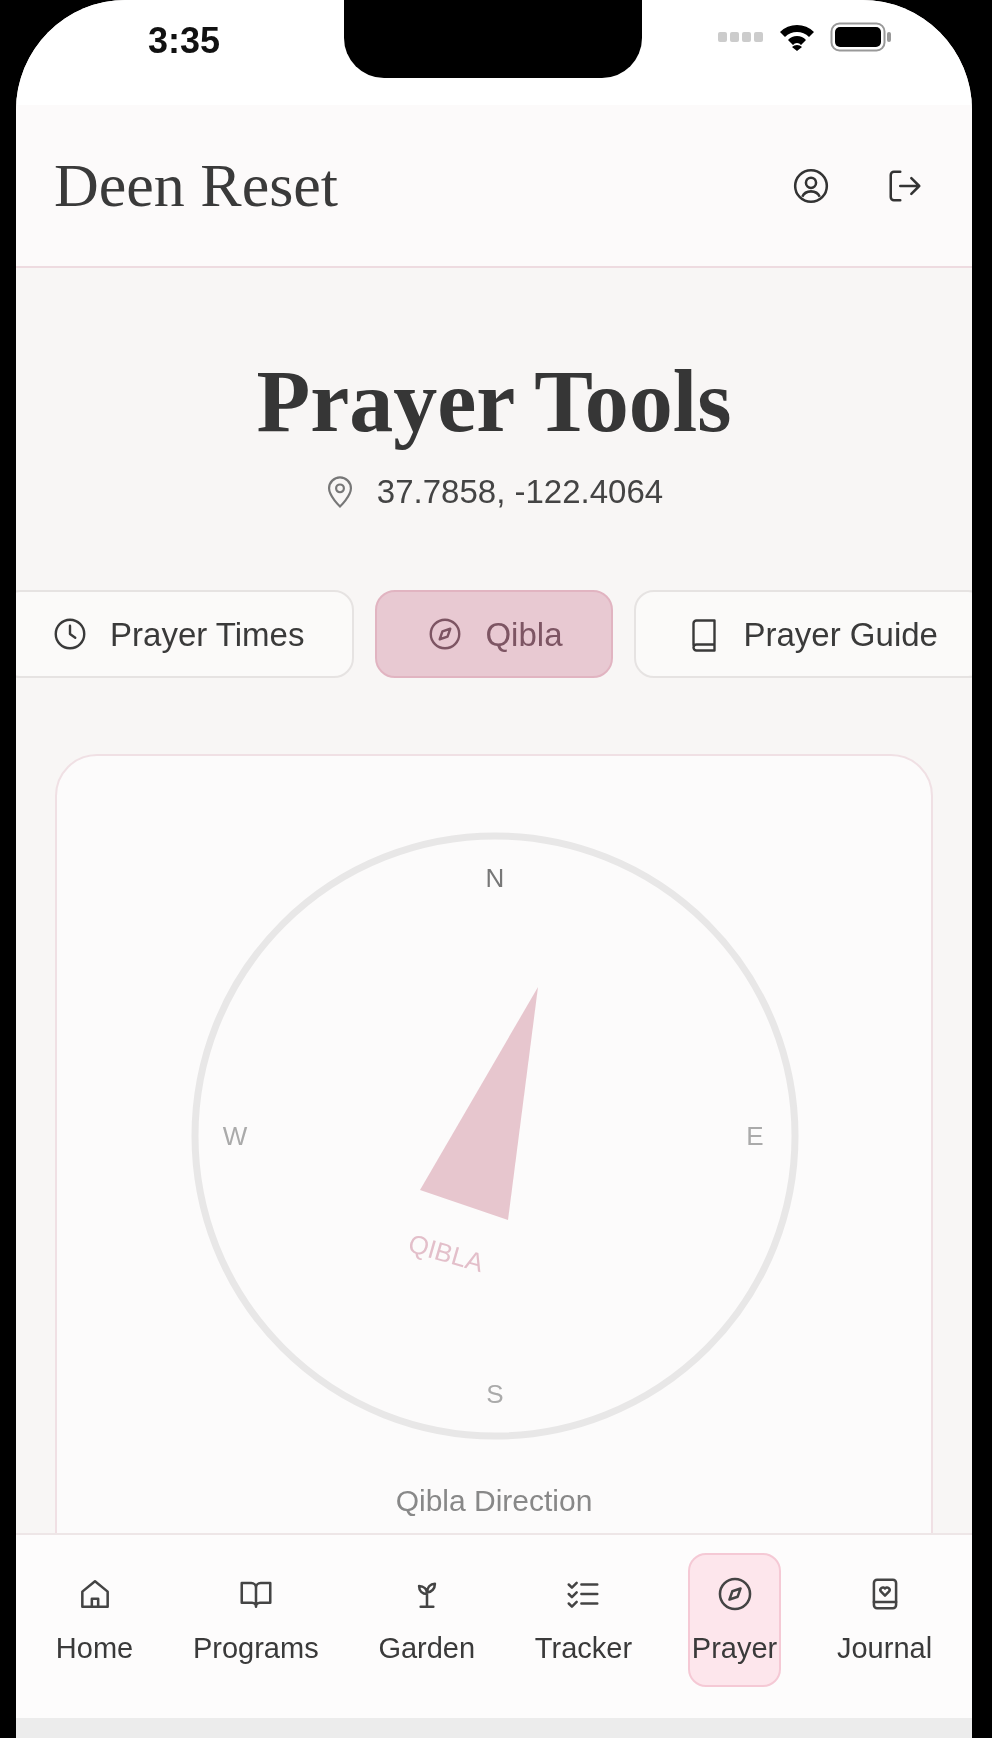 Image resolution: width=992 pixels, height=1738 pixels. I want to click on qibla-caption: Qibla Direction, so click(494, 1501).